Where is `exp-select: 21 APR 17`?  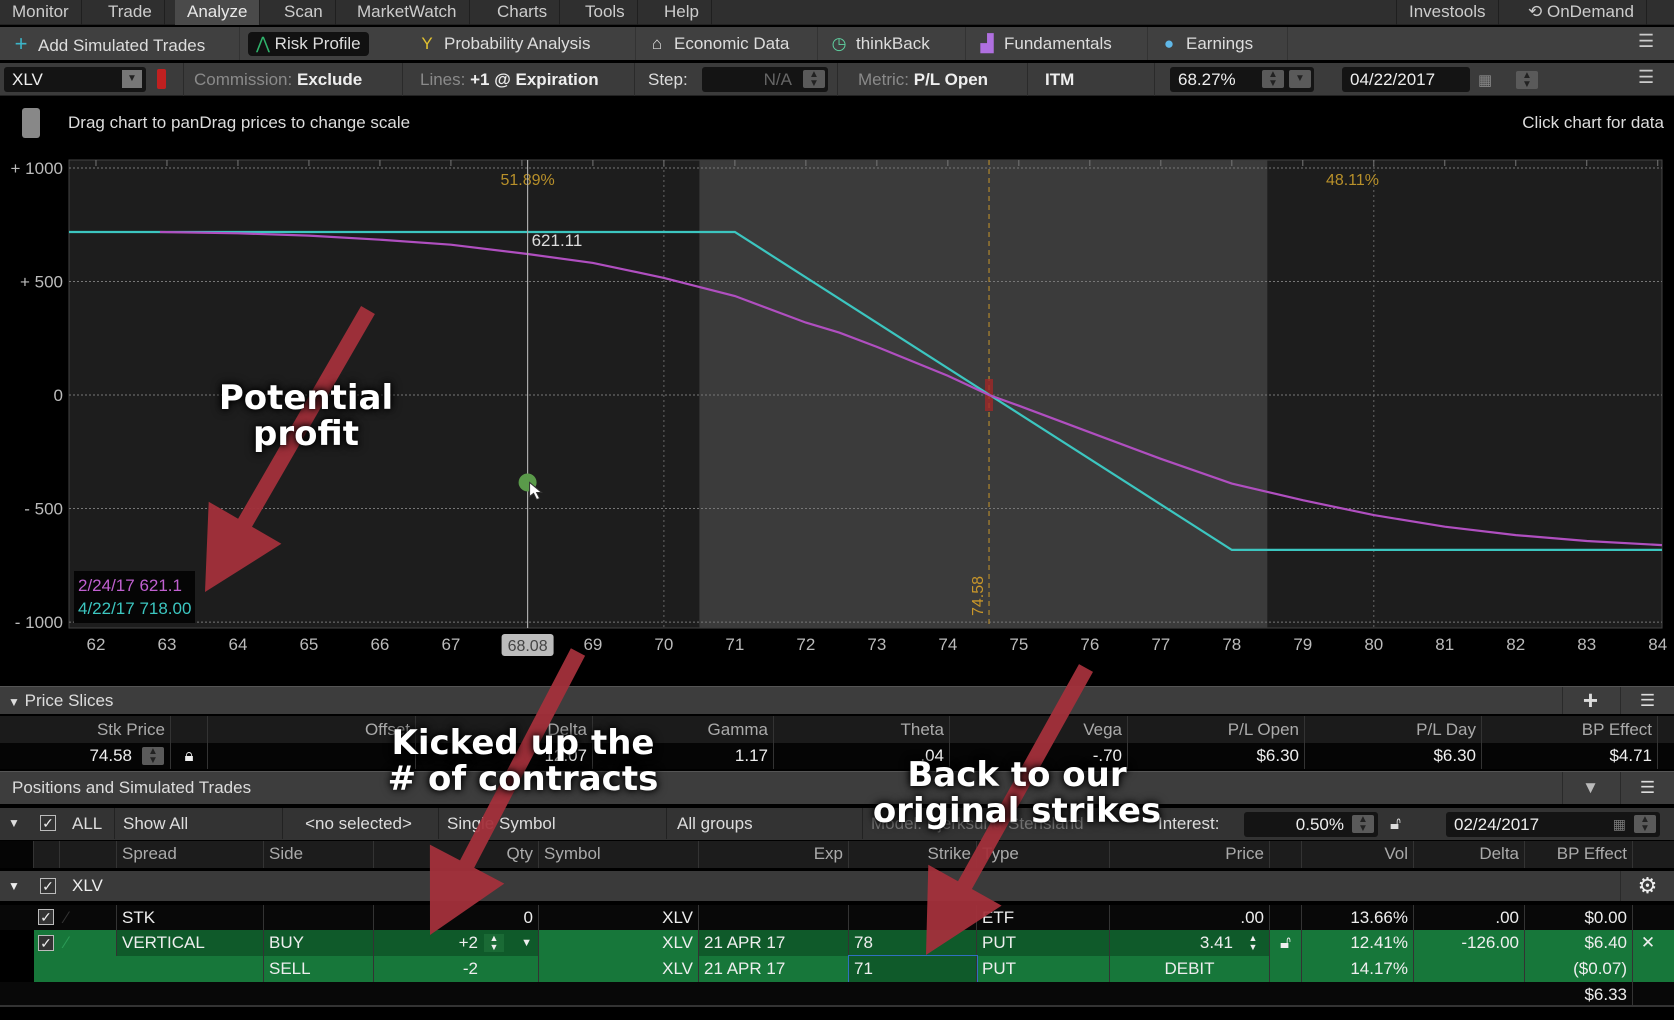
exp-select: 21 APR 17 is located at coordinates (774, 943).